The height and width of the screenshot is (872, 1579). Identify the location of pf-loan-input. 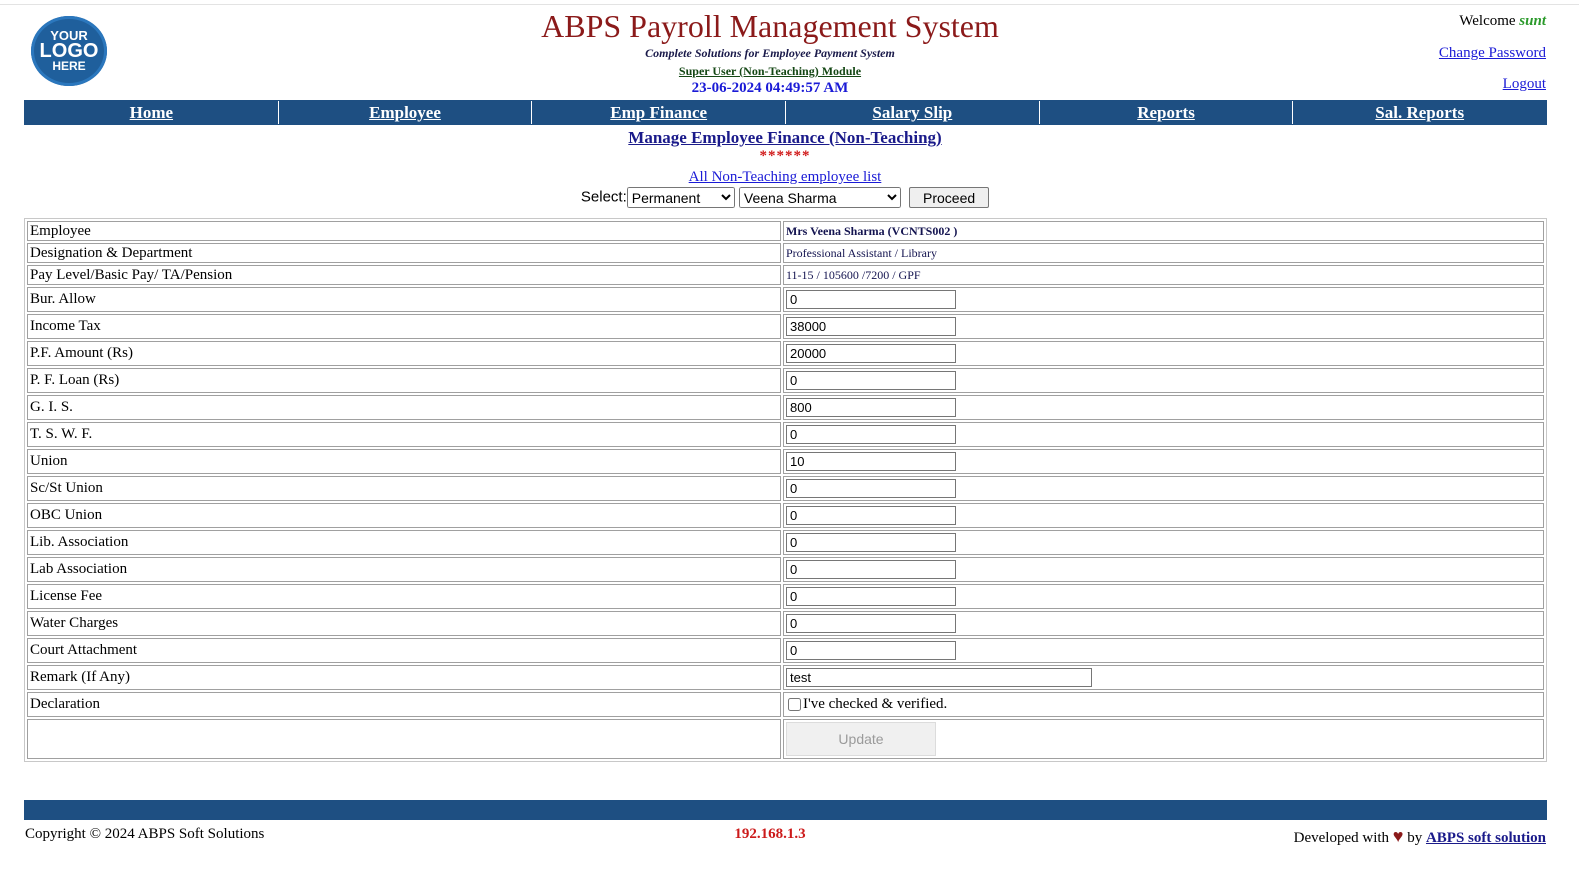
(871, 380).